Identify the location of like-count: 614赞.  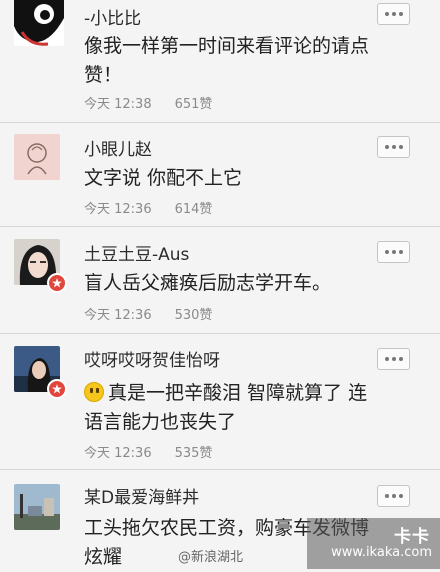
(194, 209).